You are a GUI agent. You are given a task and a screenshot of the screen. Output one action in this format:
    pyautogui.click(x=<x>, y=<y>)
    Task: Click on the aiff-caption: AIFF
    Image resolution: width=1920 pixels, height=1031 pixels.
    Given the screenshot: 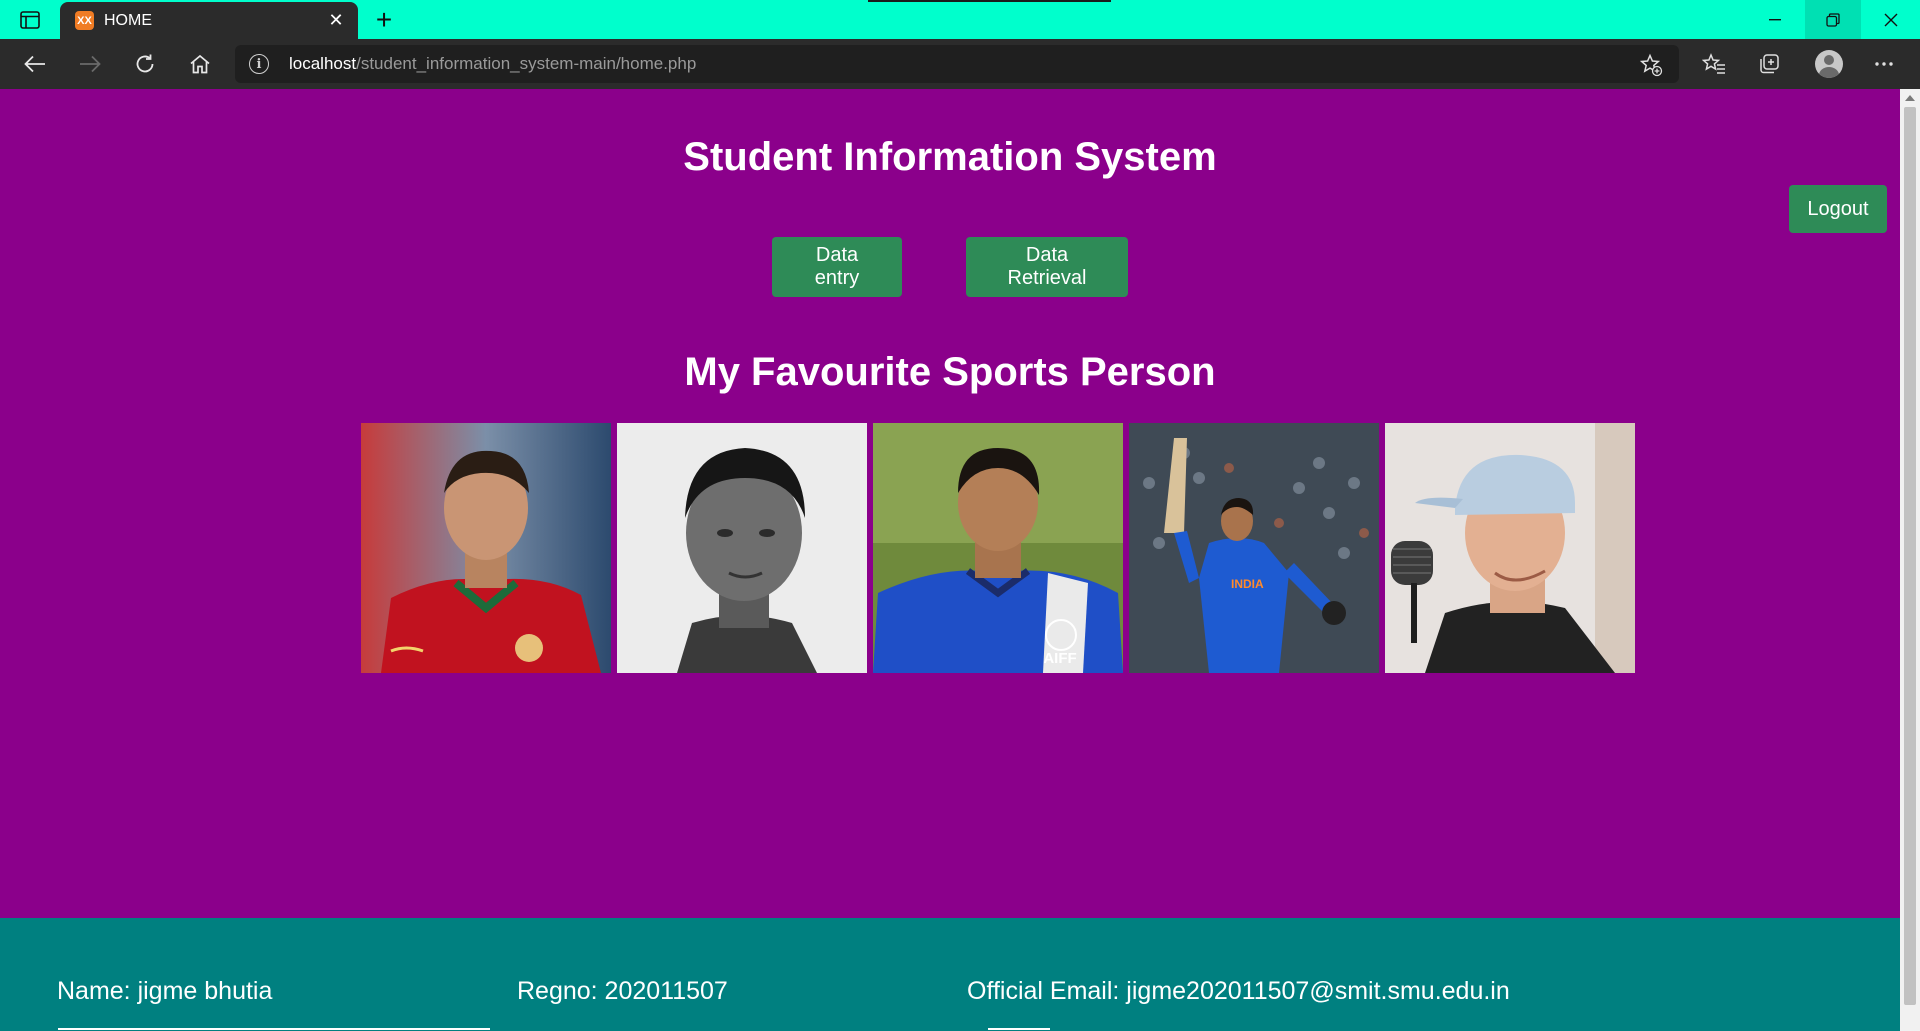 What is the action you would take?
    pyautogui.click(x=1060, y=658)
    